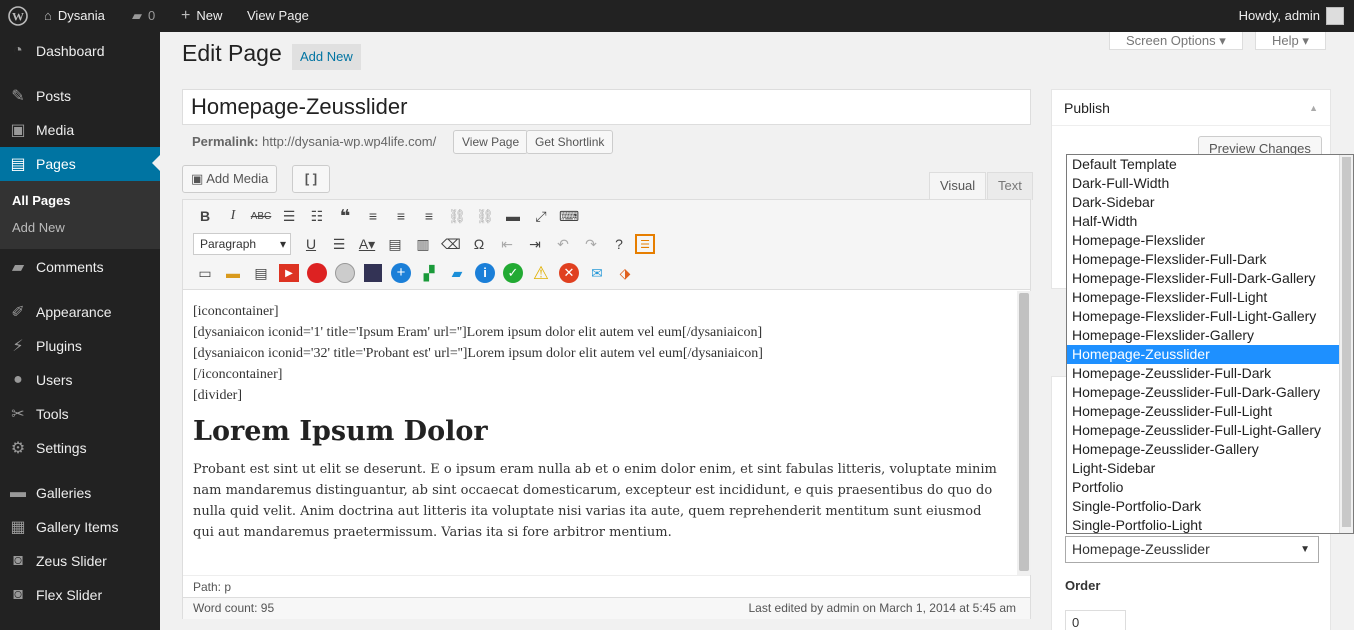 This screenshot has width=1354, height=630. What do you see at coordinates (74, 16) in the screenshot?
I see `site-name-link: ⌂ Dysania` at bounding box center [74, 16].